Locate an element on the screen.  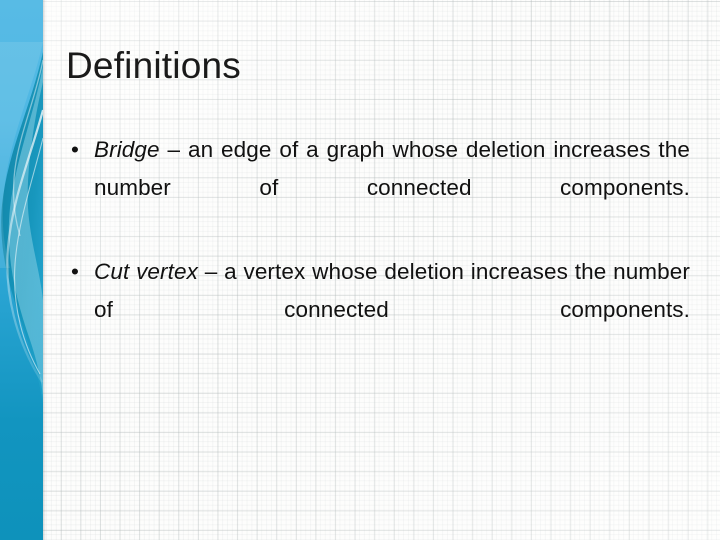
slide-title: Definitions is located at coordinates (153, 65).